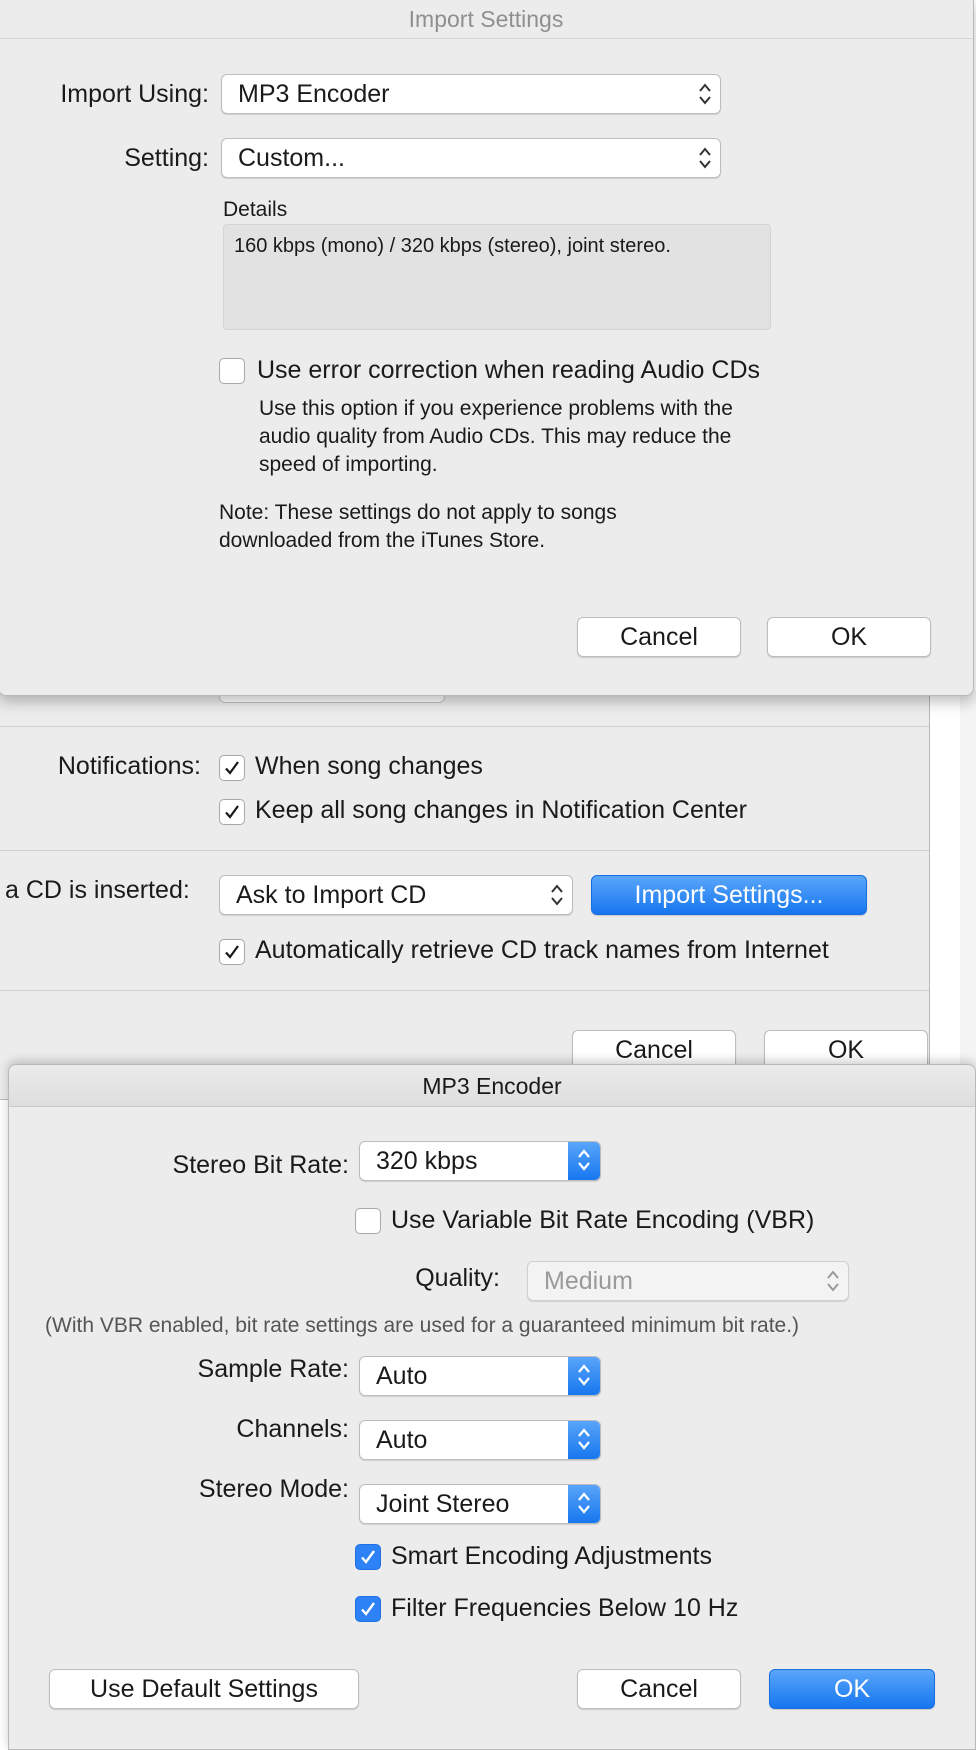 This screenshot has height=1750, width=976. Describe the element at coordinates (968, 890) in the screenshot. I see `background-window-edge` at that location.